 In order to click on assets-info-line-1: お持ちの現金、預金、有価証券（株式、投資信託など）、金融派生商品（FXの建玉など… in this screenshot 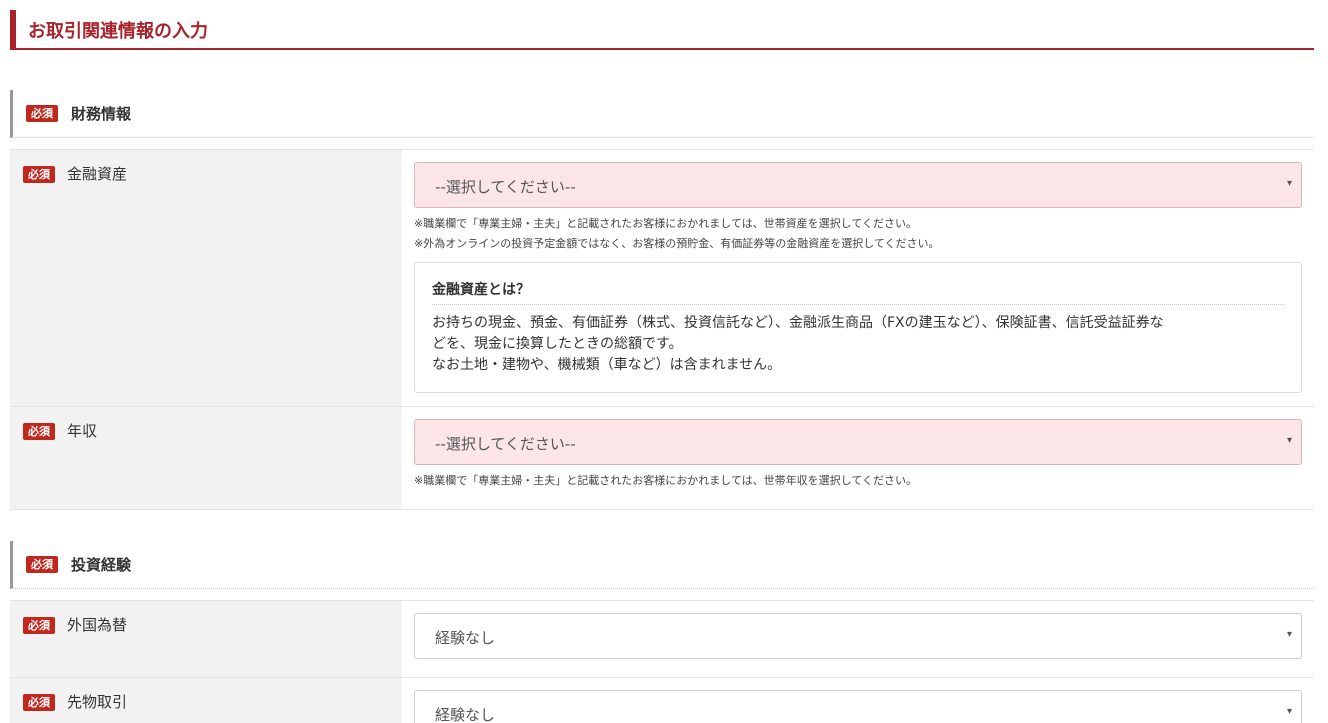, I will do `click(798, 323)`.